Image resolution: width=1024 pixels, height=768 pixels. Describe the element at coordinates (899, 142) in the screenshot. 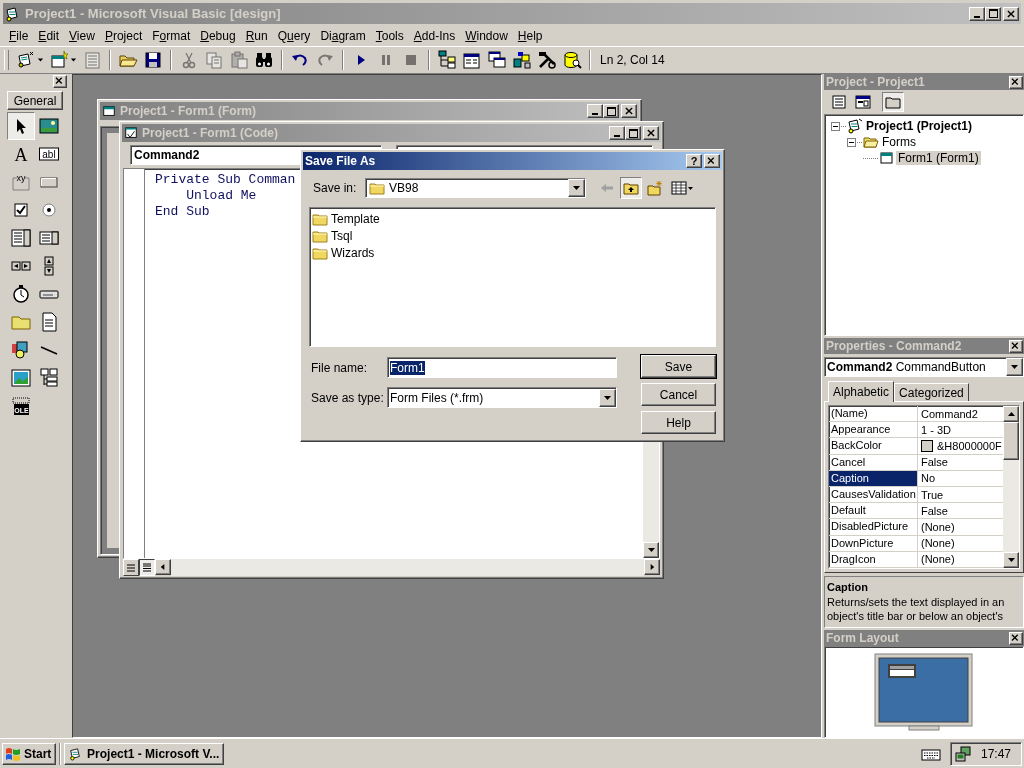

I see `tree-item: Forms` at that location.